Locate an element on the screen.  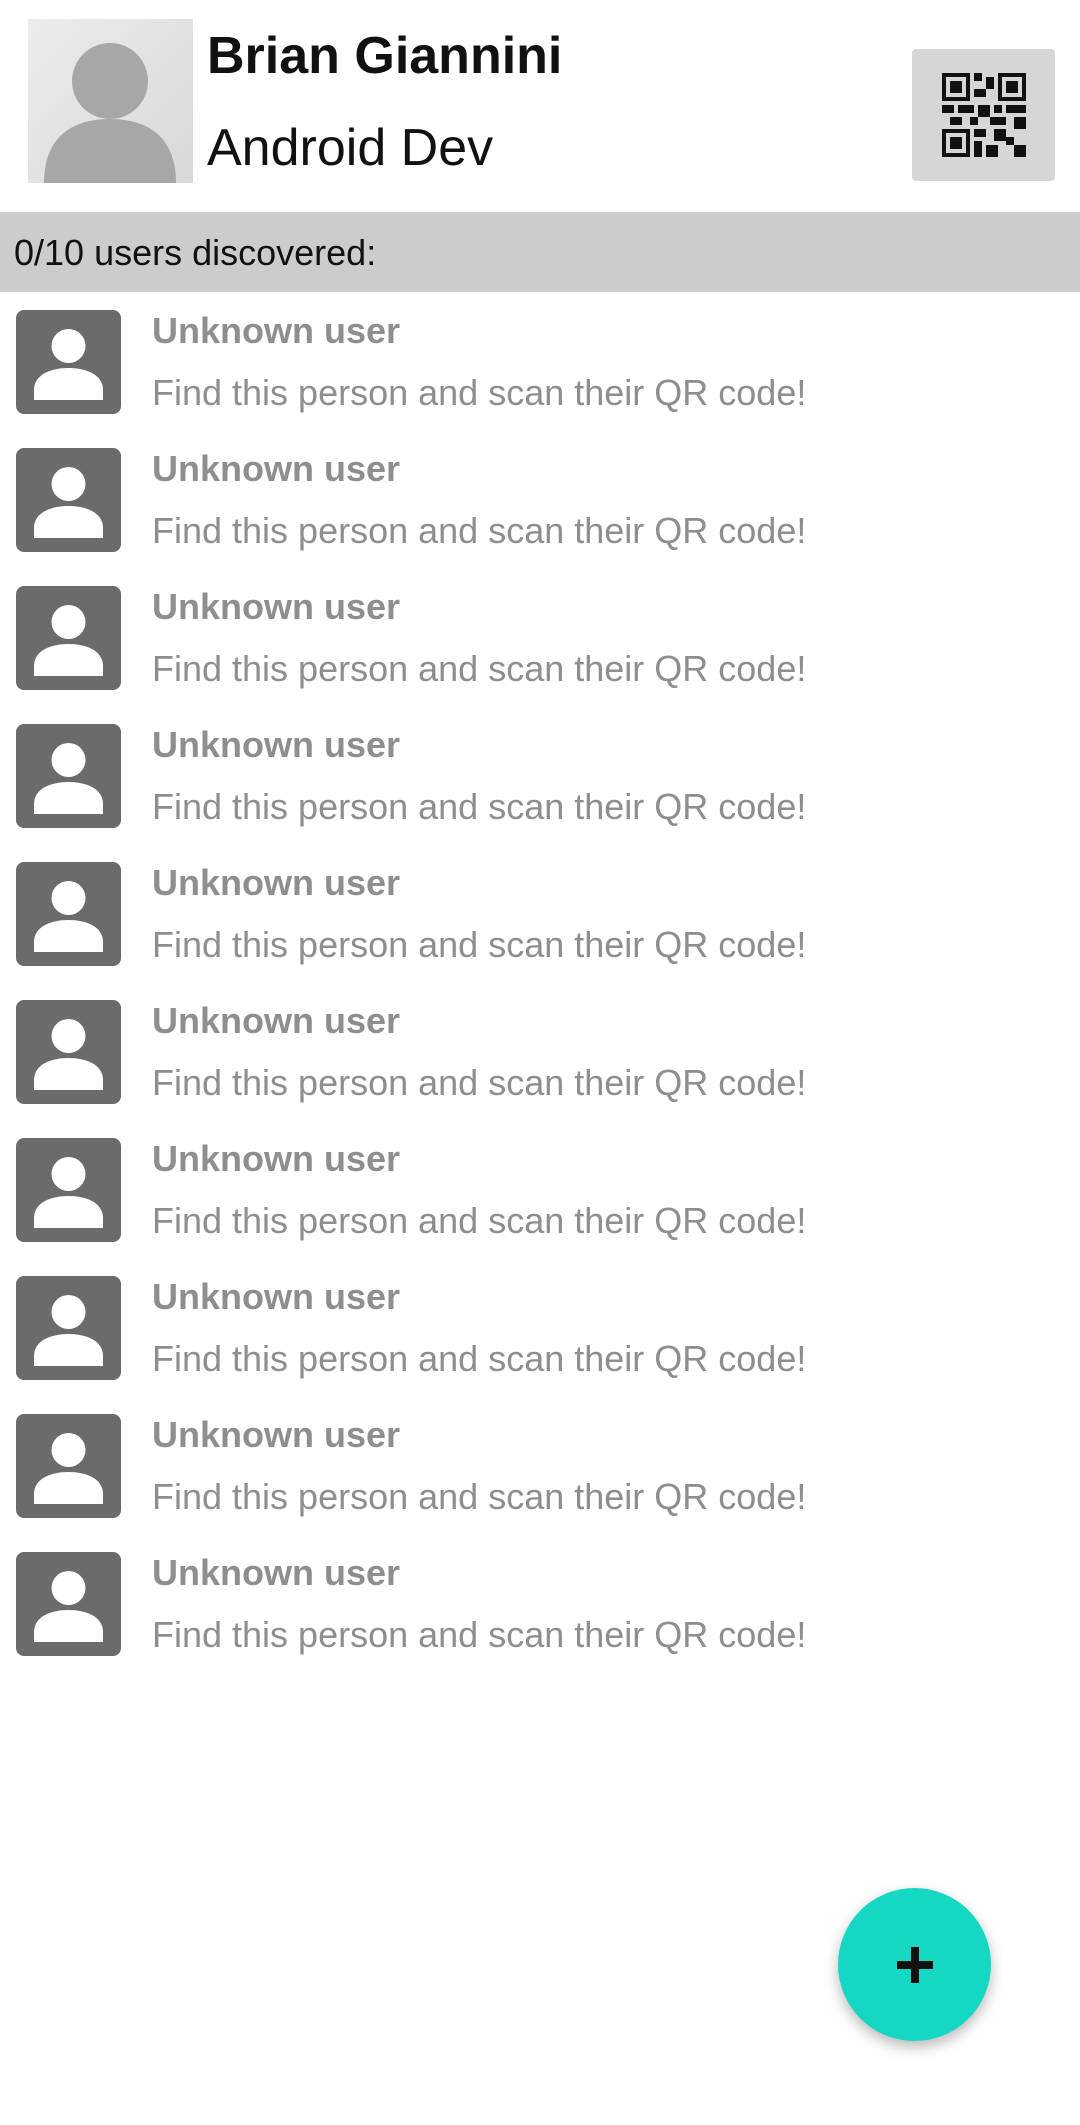
profile-header: Brian Giannini Android Dev is located at coordinates (540, 106).